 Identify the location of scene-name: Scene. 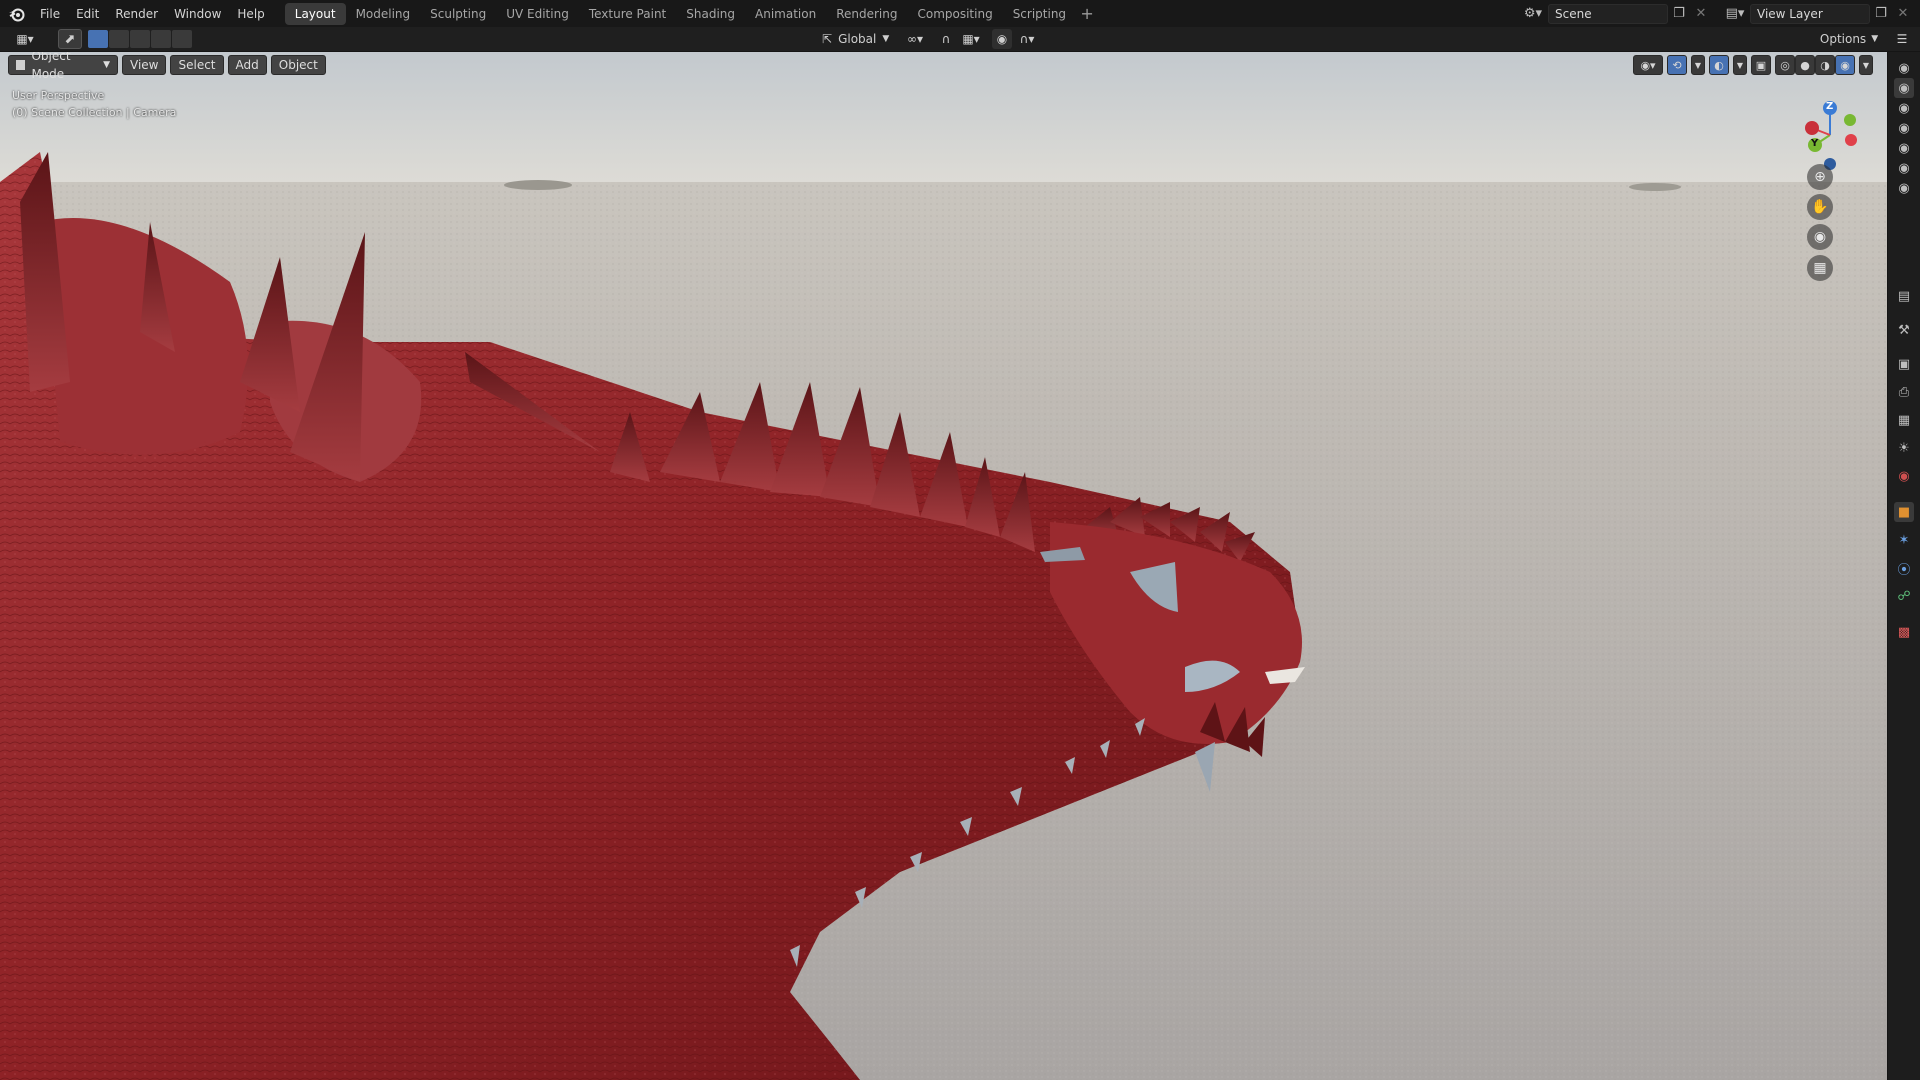
(1573, 13).